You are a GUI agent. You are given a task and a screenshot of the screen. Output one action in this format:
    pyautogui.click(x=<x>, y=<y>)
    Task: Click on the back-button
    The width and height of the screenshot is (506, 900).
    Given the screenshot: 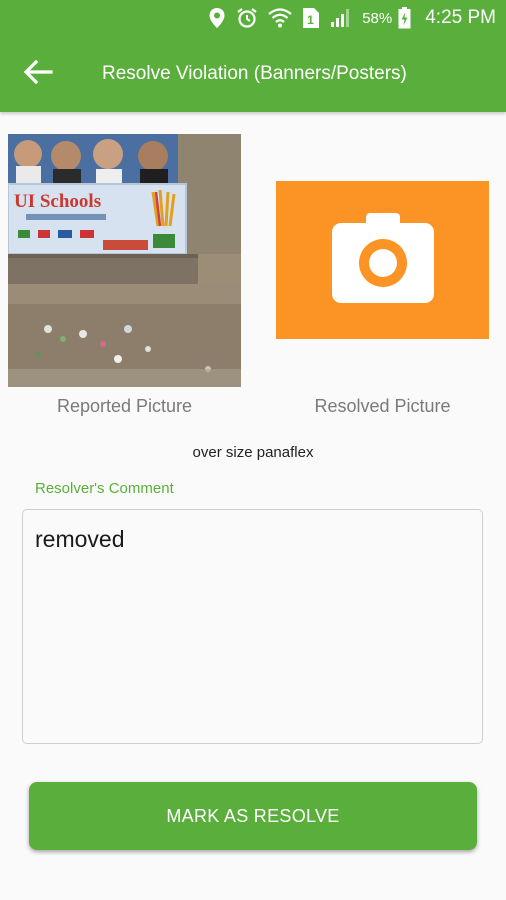 What is the action you would take?
    pyautogui.click(x=38, y=74)
    